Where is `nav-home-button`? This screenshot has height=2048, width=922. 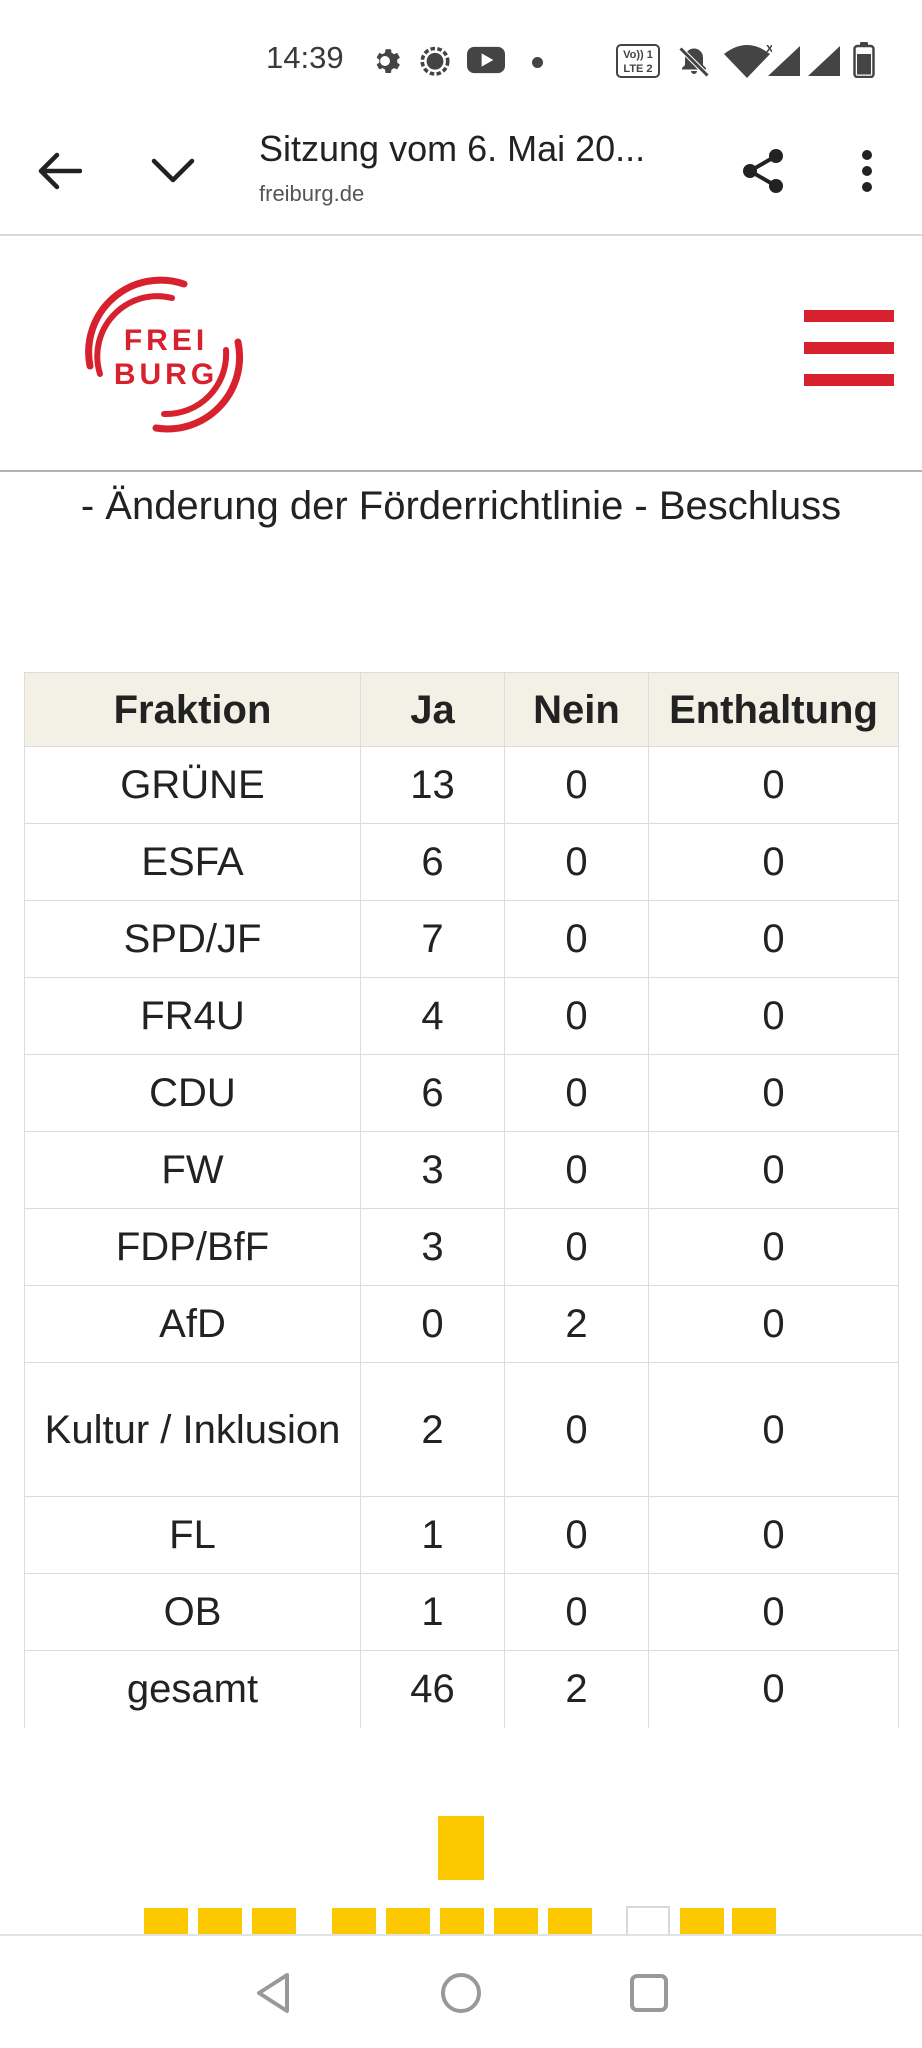
nav-home-button is located at coordinates (461, 1993).